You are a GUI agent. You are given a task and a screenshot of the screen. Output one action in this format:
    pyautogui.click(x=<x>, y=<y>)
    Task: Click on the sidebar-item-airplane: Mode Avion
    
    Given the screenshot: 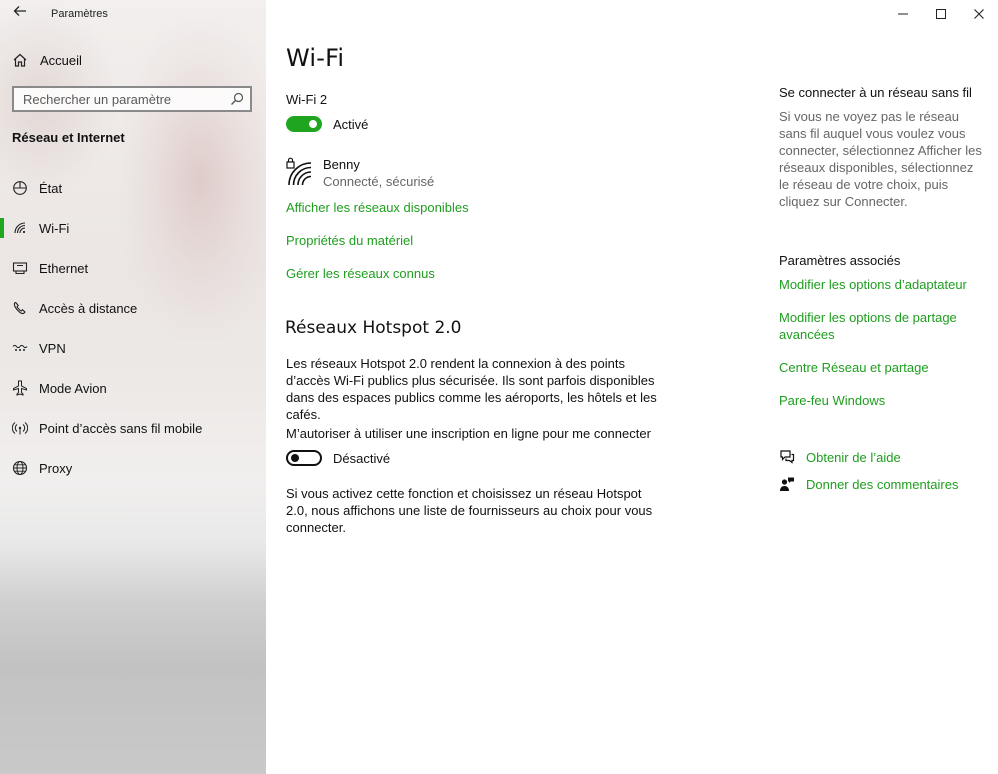 What is the action you would take?
    pyautogui.click(x=133, y=388)
    